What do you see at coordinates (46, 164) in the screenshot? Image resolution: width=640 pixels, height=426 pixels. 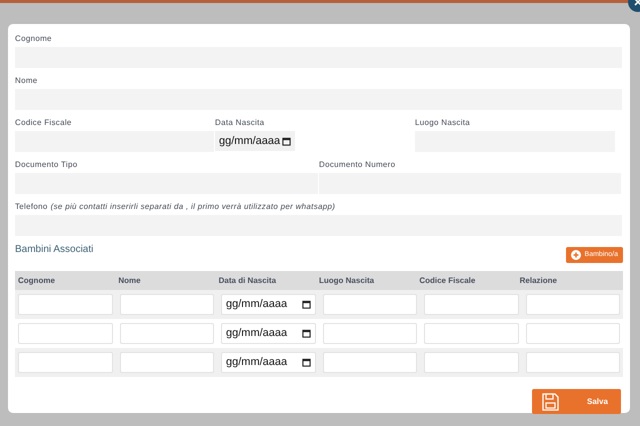 I see `field-label: Documento Tipo` at bounding box center [46, 164].